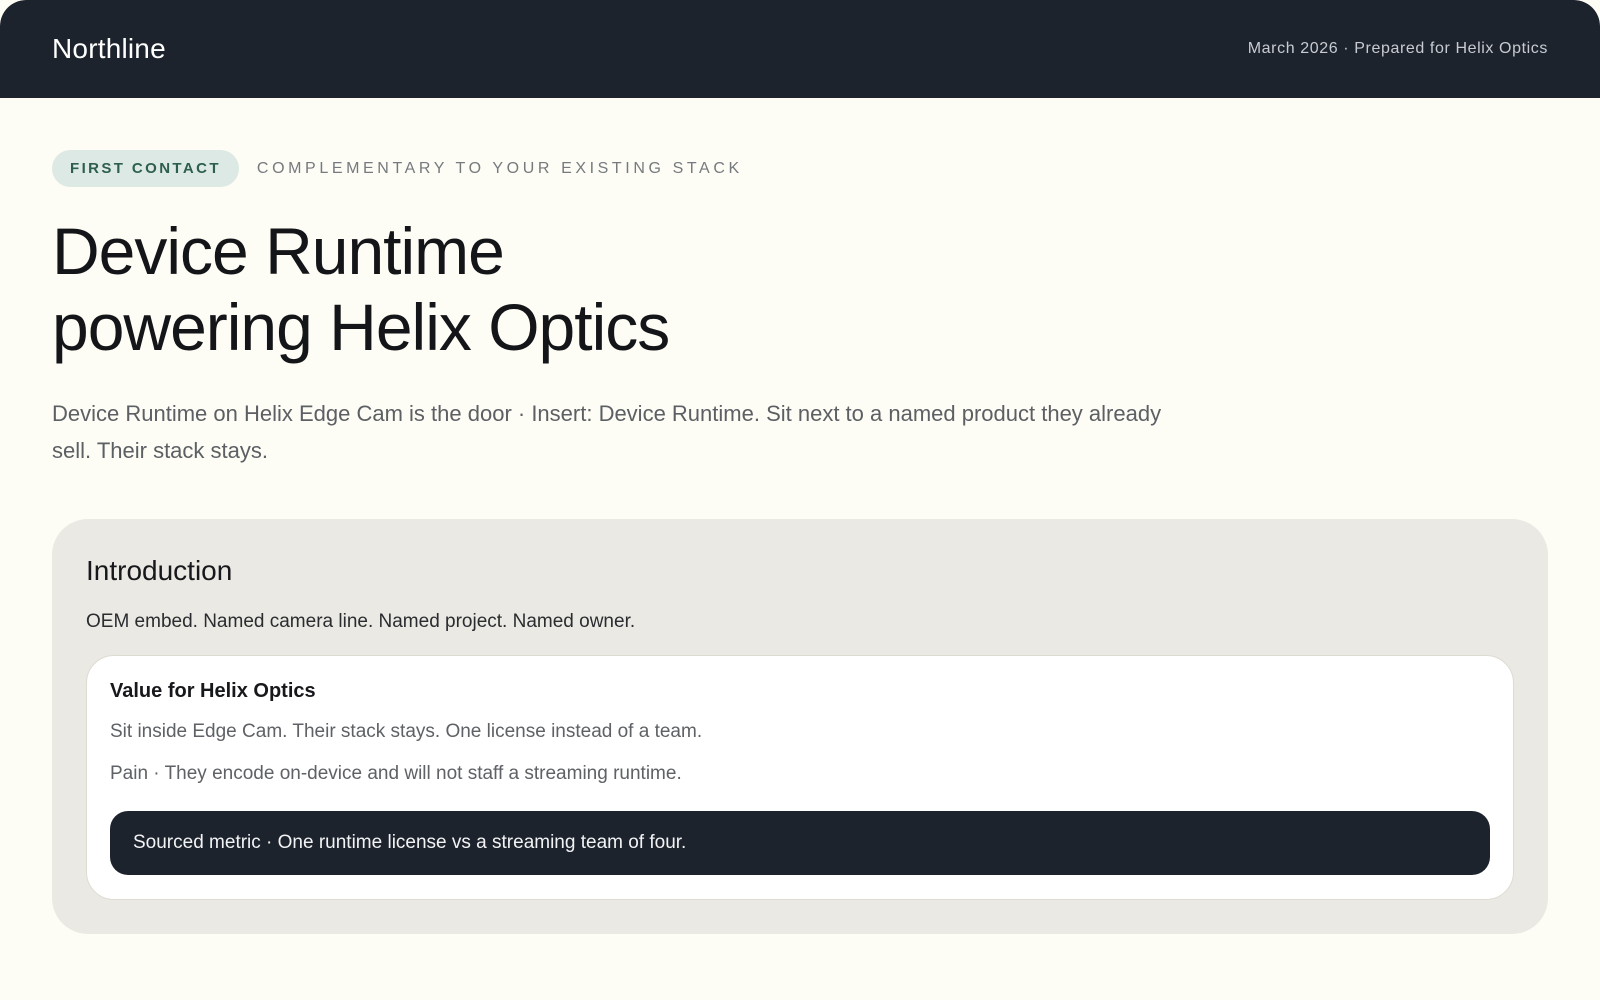 Image resolution: width=1600 pixels, height=1000 pixels. What do you see at coordinates (361, 327) in the screenshot?
I see `page-title-line-2: powering Helix Optics` at bounding box center [361, 327].